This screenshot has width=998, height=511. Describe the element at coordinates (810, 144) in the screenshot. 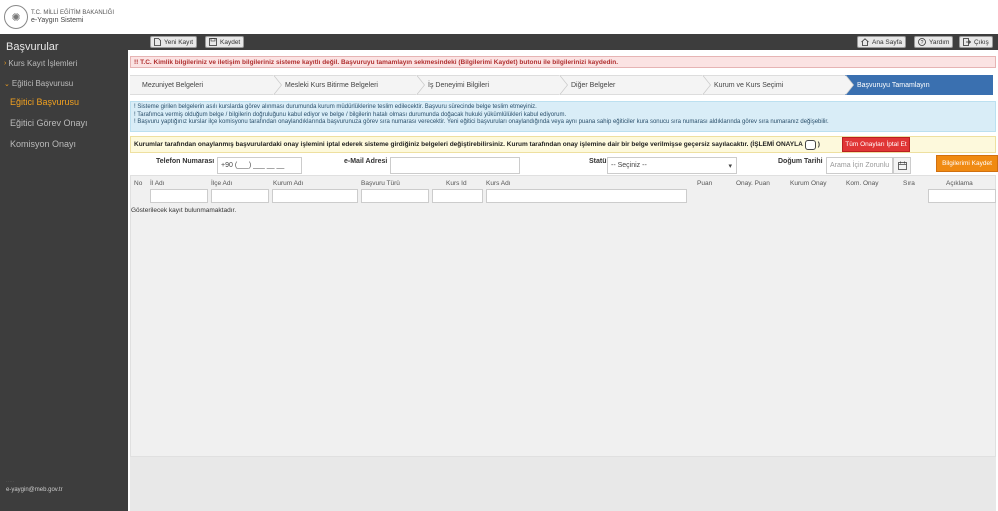

I see `approve-checkbox` at that location.